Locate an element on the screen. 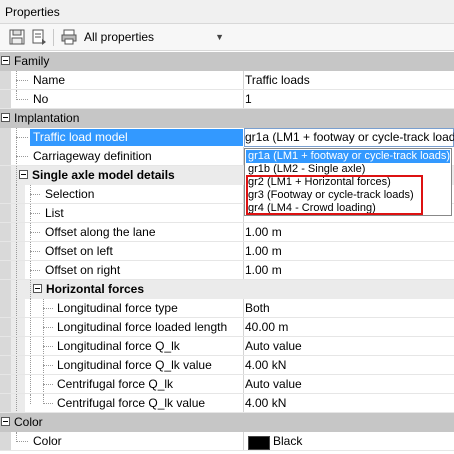  row-no: No 1 is located at coordinates (227, 99).